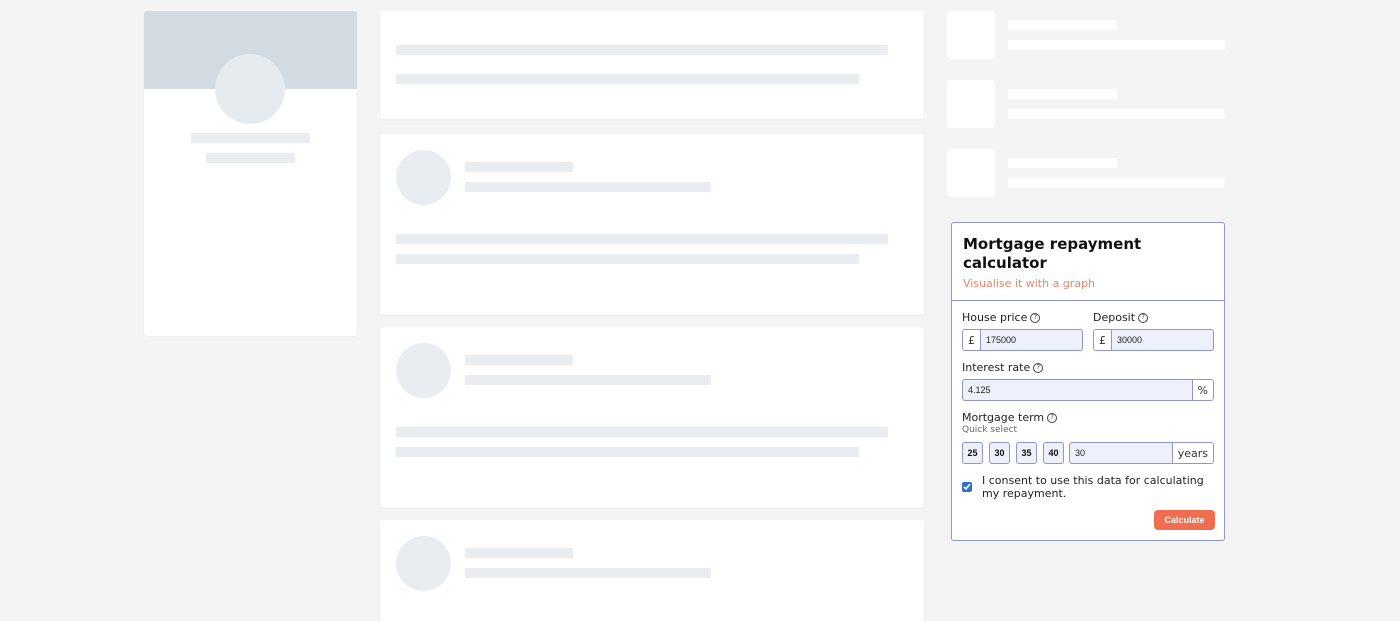  I want to click on calculate-button: Calculate, so click(1184, 520).